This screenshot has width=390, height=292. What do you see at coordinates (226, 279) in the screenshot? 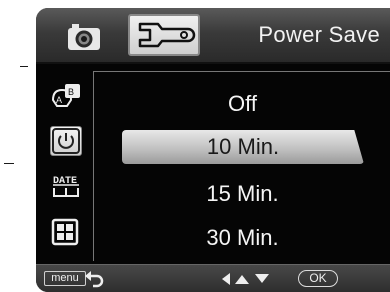
I see `left-arrow-icon` at bounding box center [226, 279].